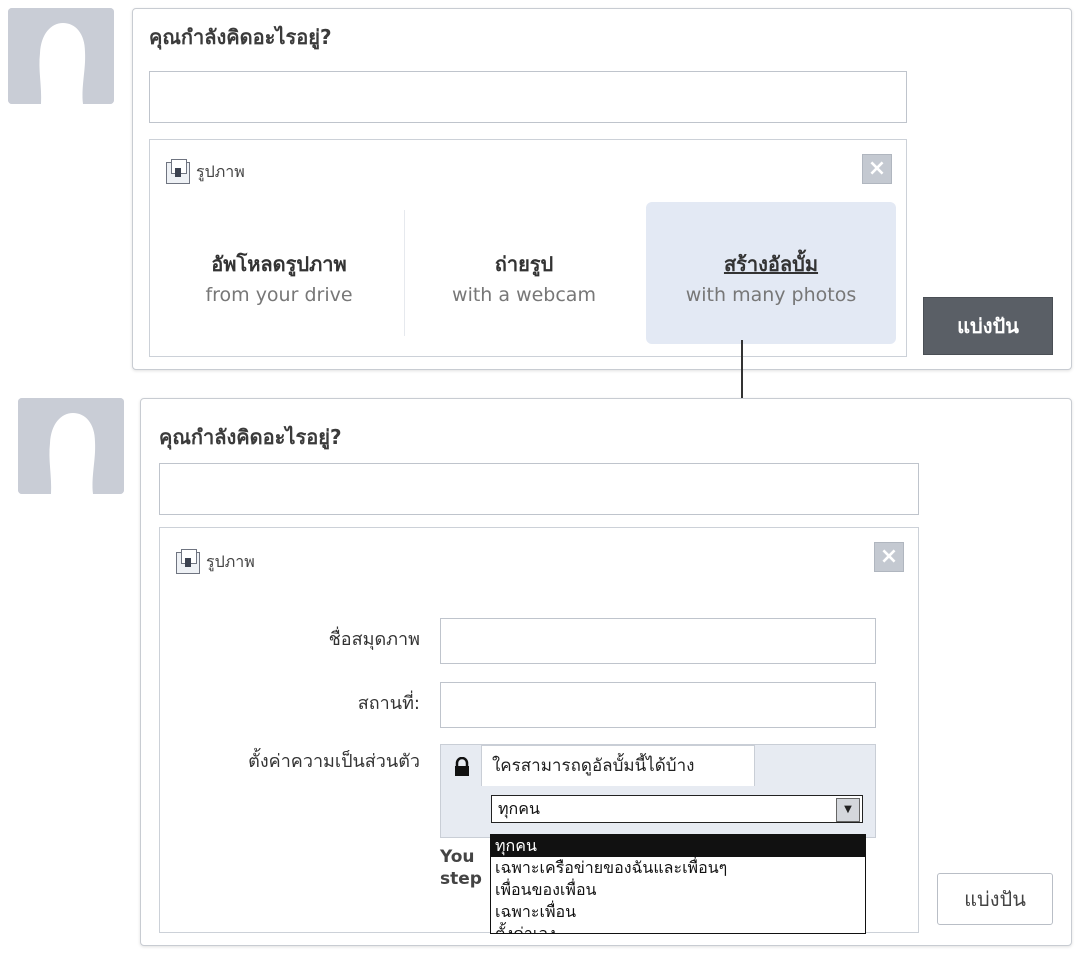  I want to click on upload-photo-option: อัพโหลดรูปภาพ from your drive, so click(279, 273).